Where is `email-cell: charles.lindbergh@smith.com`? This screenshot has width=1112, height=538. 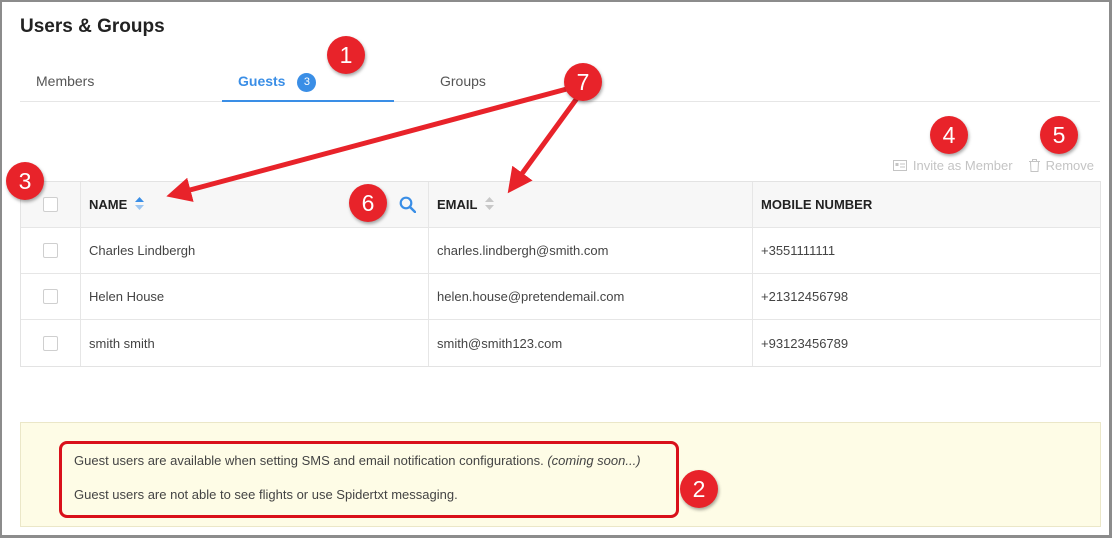
email-cell: charles.lindbergh@smith.com is located at coordinates (591, 250).